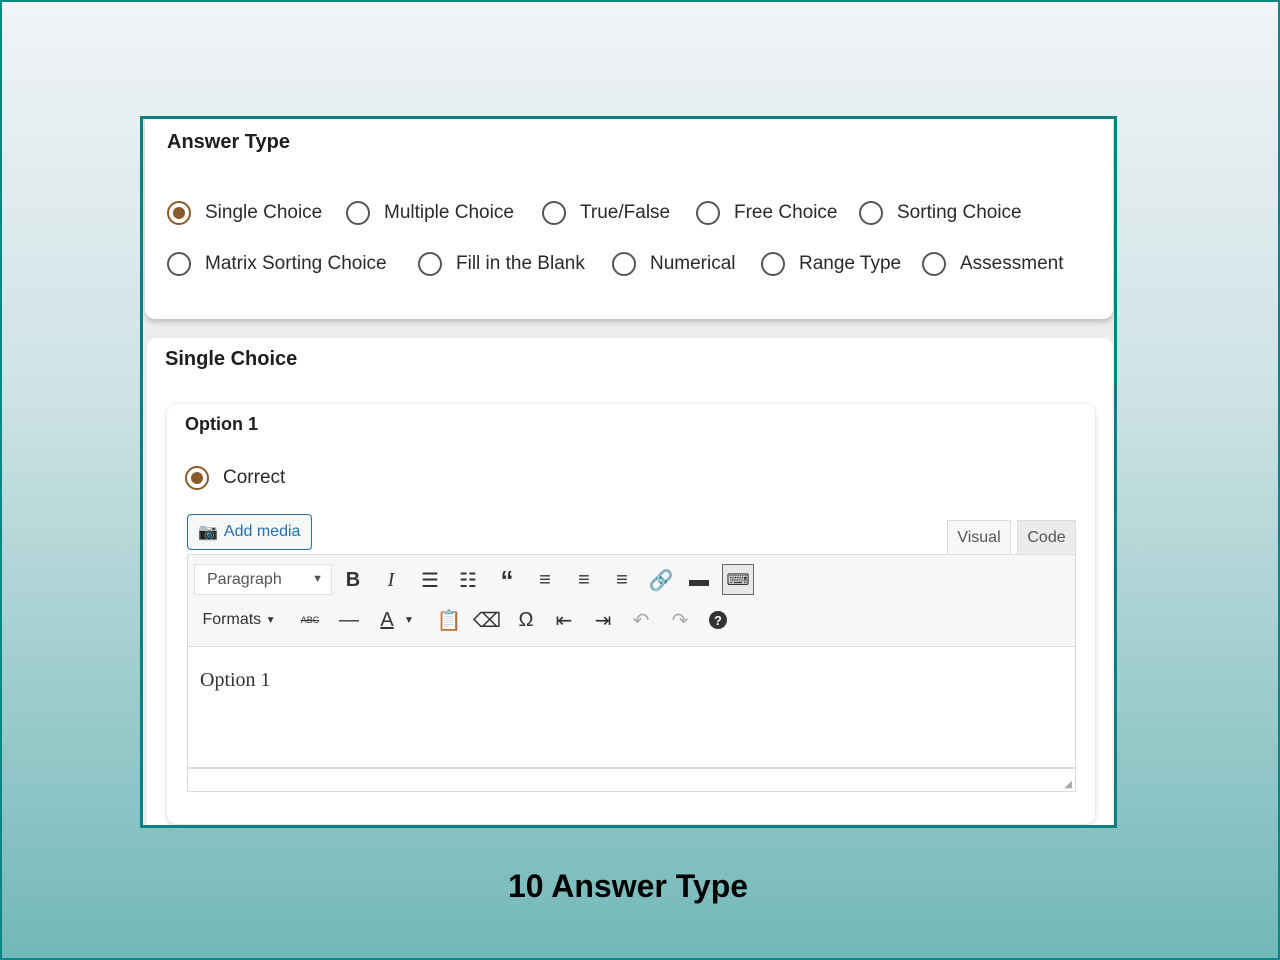 The width and height of the screenshot is (1280, 960). Describe the element at coordinates (179, 213) in the screenshot. I see `radio-selected-icon` at that location.